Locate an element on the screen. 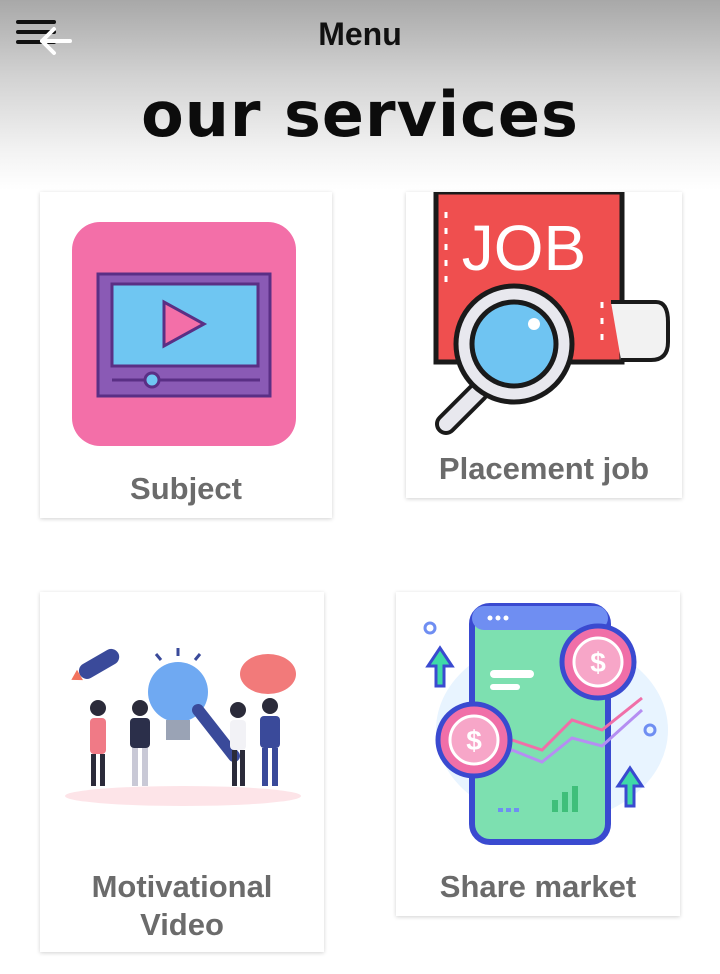 The height and width of the screenshot is (974, 720). video-player-icon is located at coordinates (184, 334).